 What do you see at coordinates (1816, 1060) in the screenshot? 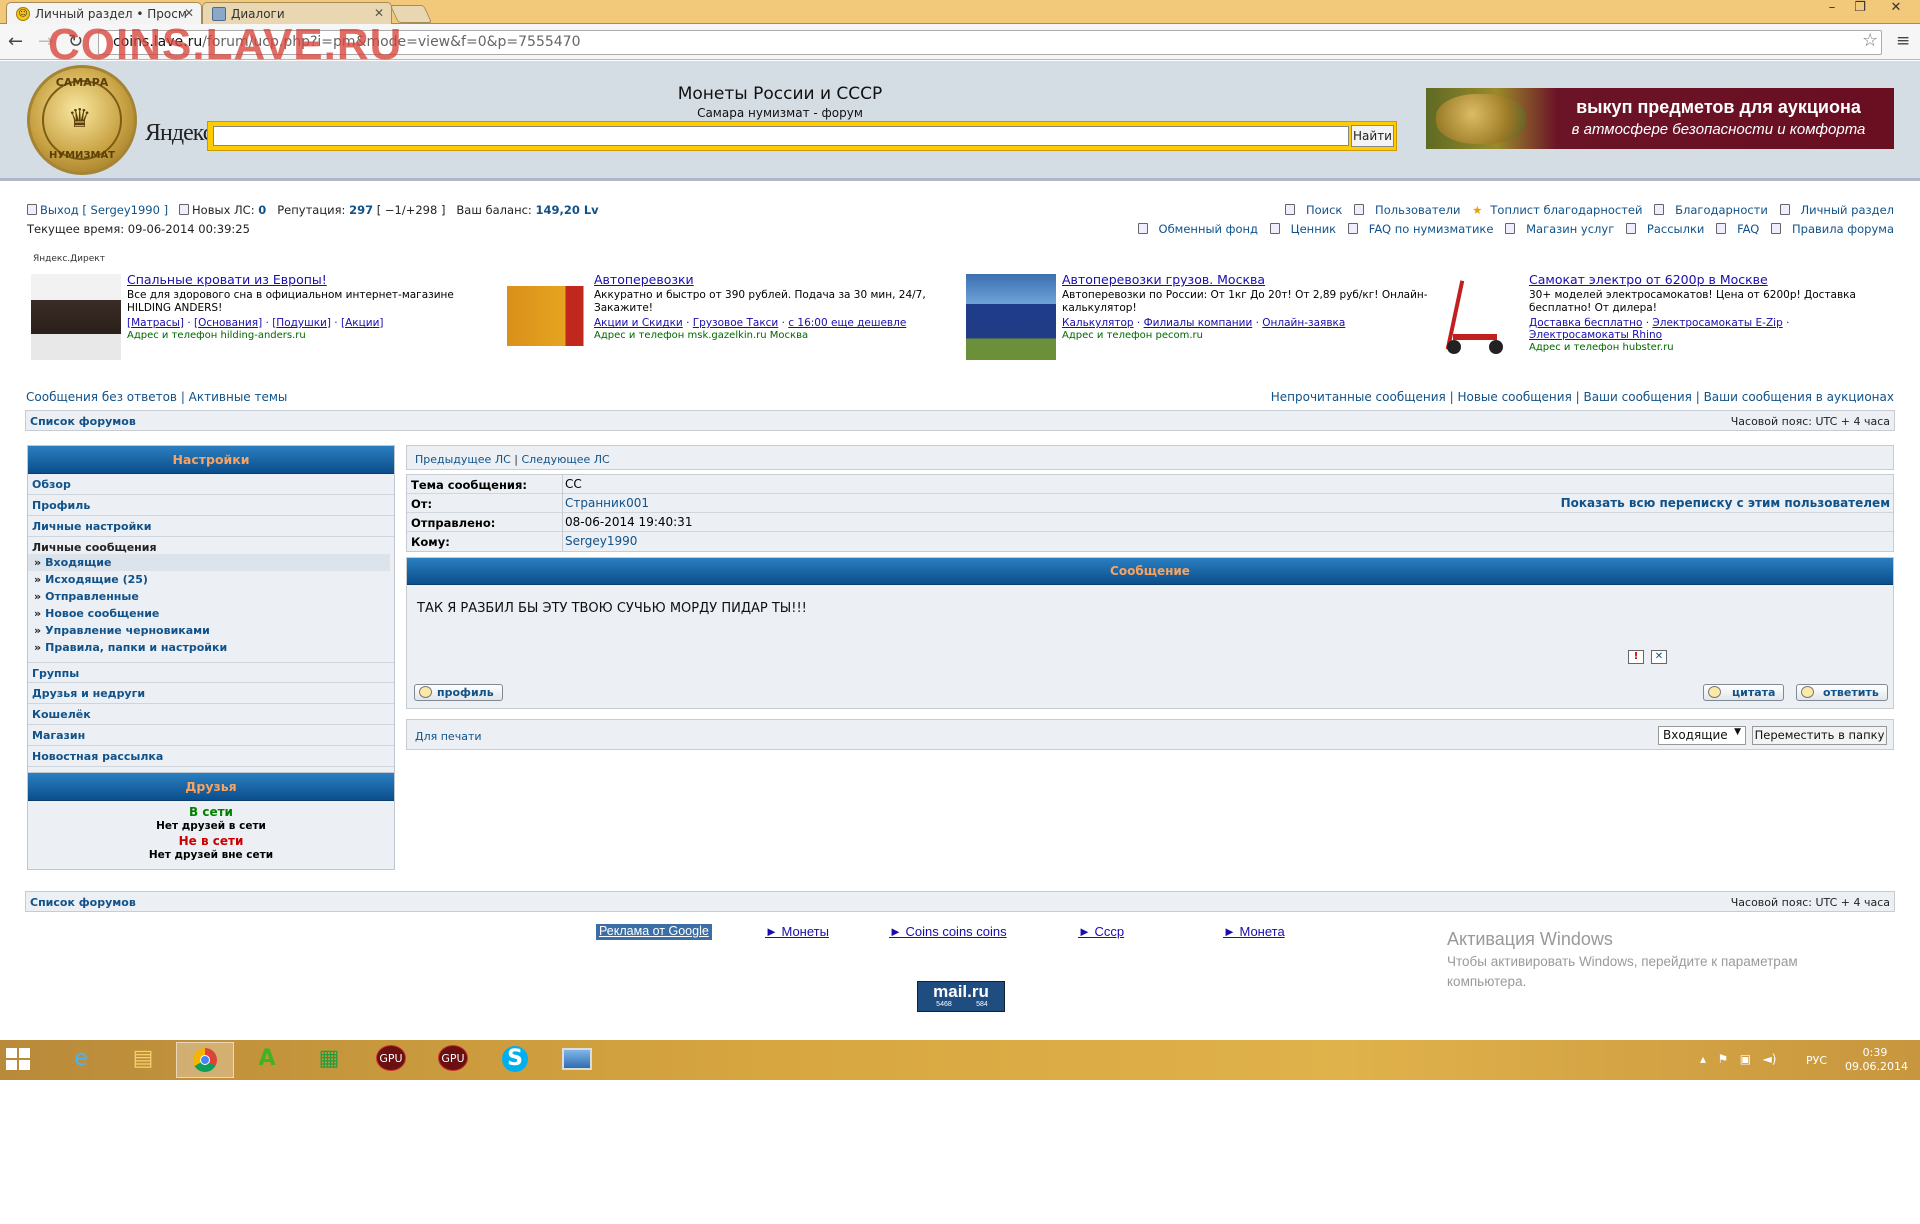
I see `language-indicator: РУС` at bounding box center [1816, 1060].